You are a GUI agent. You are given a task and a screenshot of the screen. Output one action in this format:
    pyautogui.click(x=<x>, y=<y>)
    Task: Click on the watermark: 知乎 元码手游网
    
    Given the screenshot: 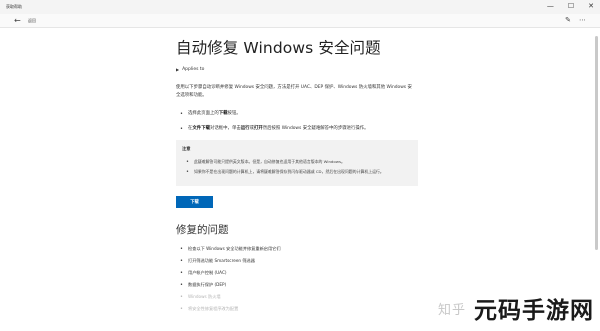 What is the action you would take?
    pyautogui.click(x=516, y=308)
    